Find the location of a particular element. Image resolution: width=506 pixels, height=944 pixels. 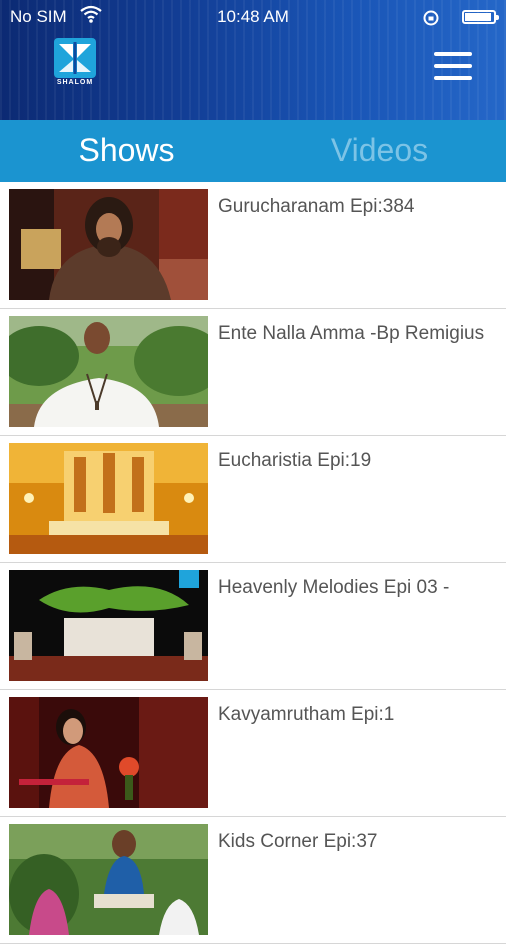

app-header: No SIM 10:48 AM SHALOM is located at coordinates (253, 60).